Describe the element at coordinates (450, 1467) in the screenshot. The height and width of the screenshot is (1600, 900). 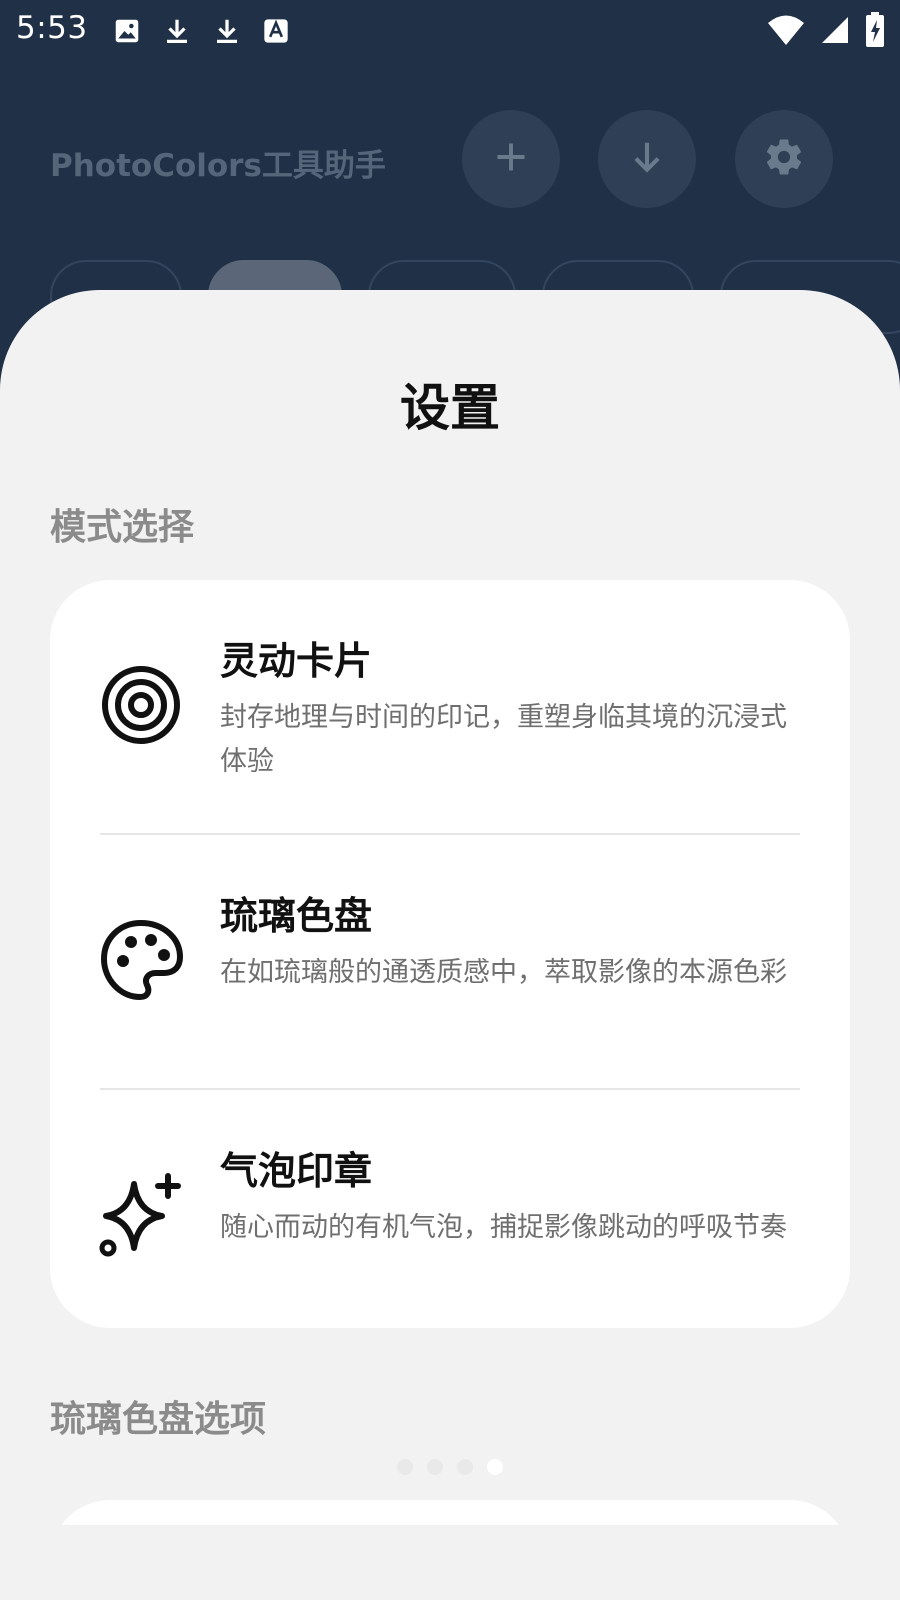
I see `page-indicator` at that location.